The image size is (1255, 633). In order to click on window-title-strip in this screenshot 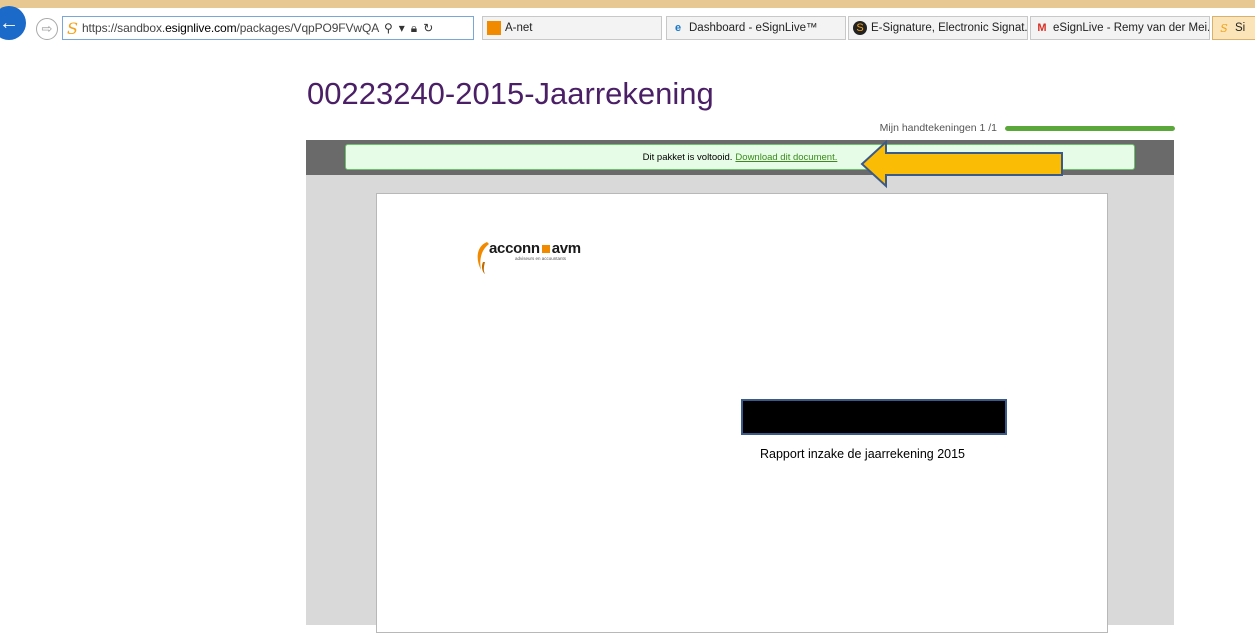, I will do `click(627, 4)`.